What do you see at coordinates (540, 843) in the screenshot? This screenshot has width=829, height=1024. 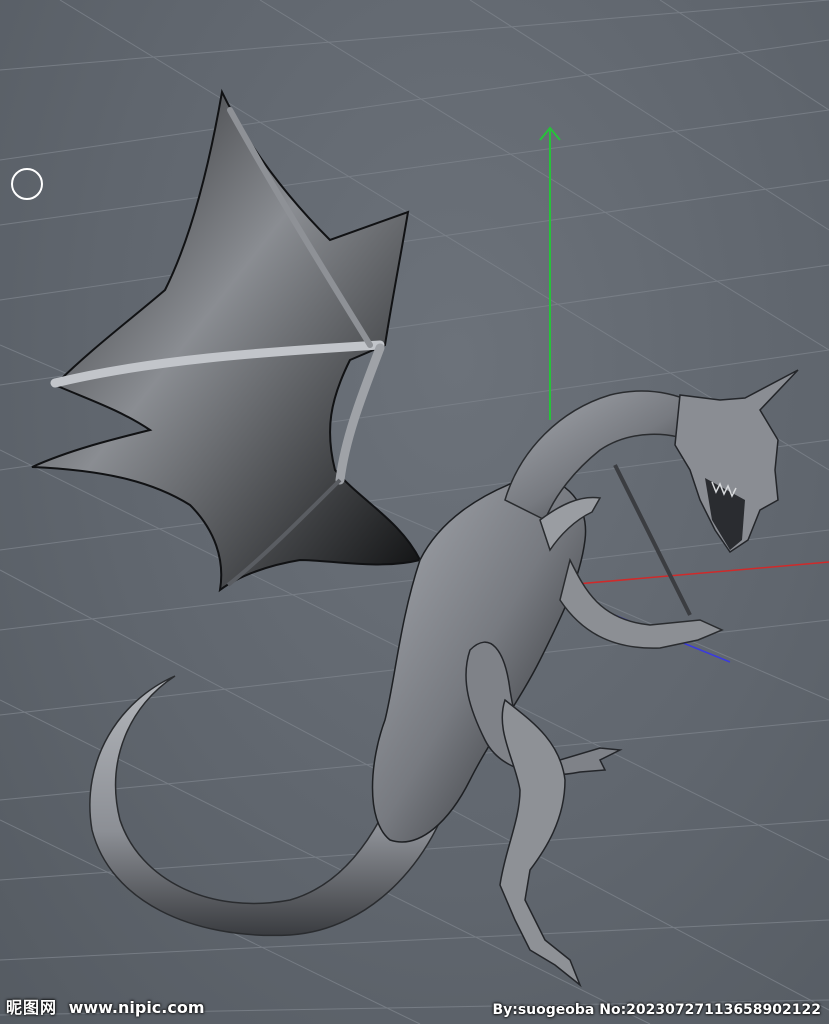 I see `dragon-leg` at bounding box center [540, 843].